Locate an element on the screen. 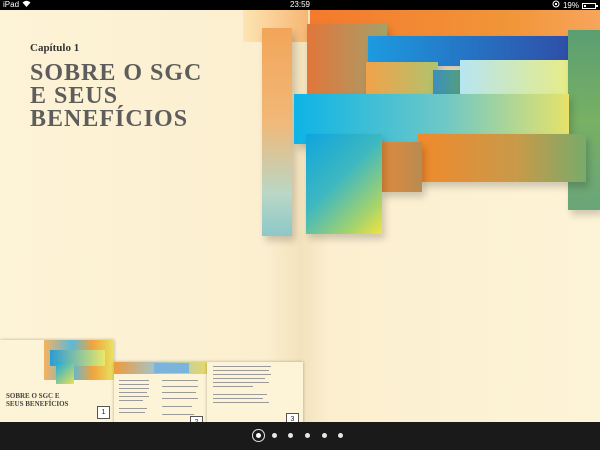  title-line: E SEUS is located at coordinates (74, 96).